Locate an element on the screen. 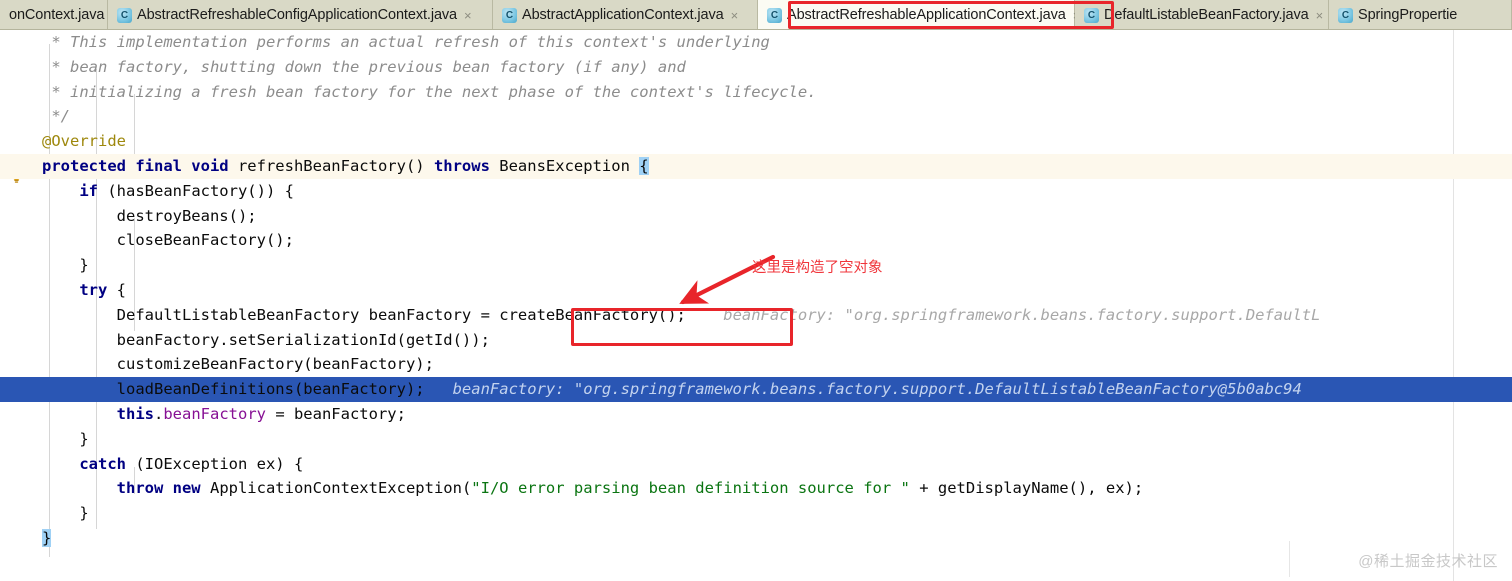  code-line-assign-bean-factory: this.beanFactory = beanFactory; is located at coordinates (756, 414).